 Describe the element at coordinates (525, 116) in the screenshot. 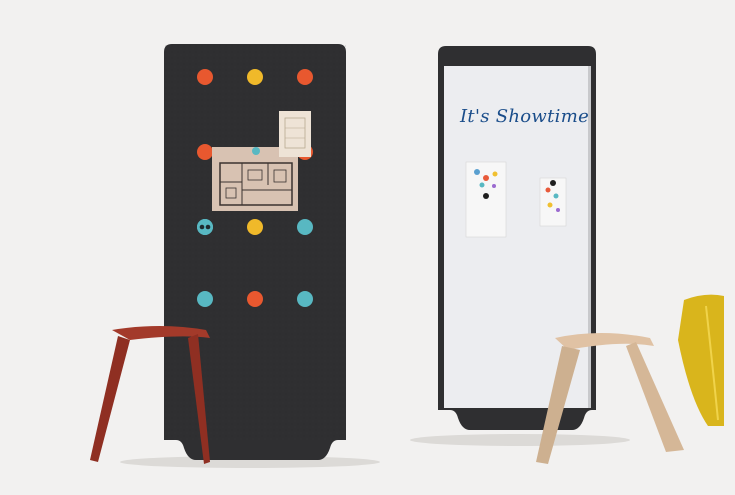

I see `whiteboard-handwriting: It's Showtime` at that location.